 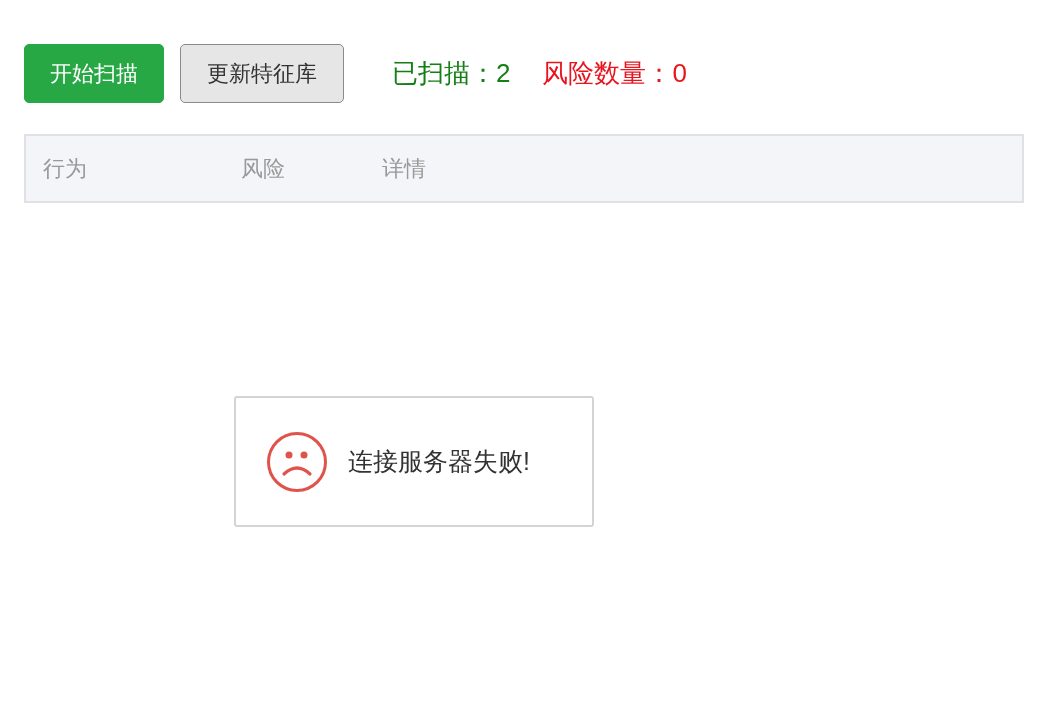 What do you see at coordinates (439, 461) in the screenshot?
I see `toast-message: 连接服务器失败!` at bounding box center [439, 461].